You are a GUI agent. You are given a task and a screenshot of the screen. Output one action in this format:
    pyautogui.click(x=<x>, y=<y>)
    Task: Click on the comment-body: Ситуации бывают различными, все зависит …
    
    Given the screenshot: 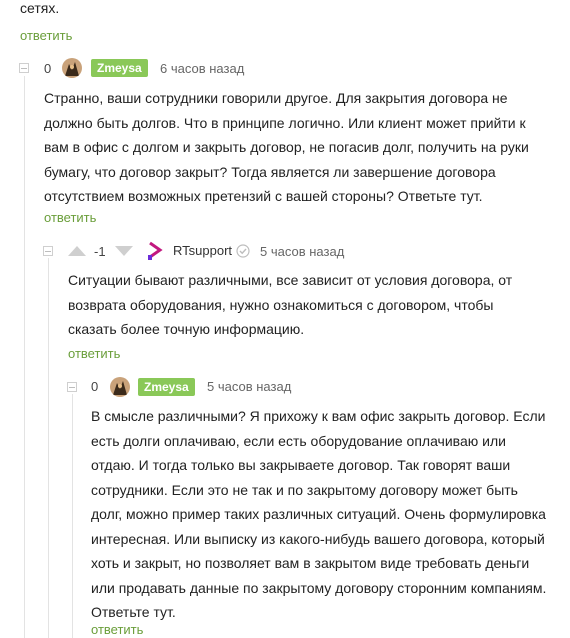 What is the action you would take?
    pyautogui.click(x=290, y=304)
    